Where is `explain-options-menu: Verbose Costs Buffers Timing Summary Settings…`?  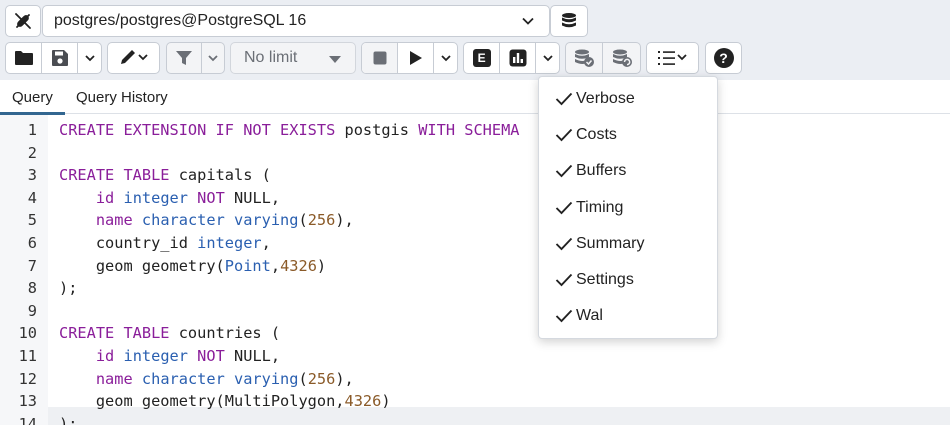 explain-options-menu: Verbose Costs Buffers Timing Summary Settings… is located at coordinates (628, 207).